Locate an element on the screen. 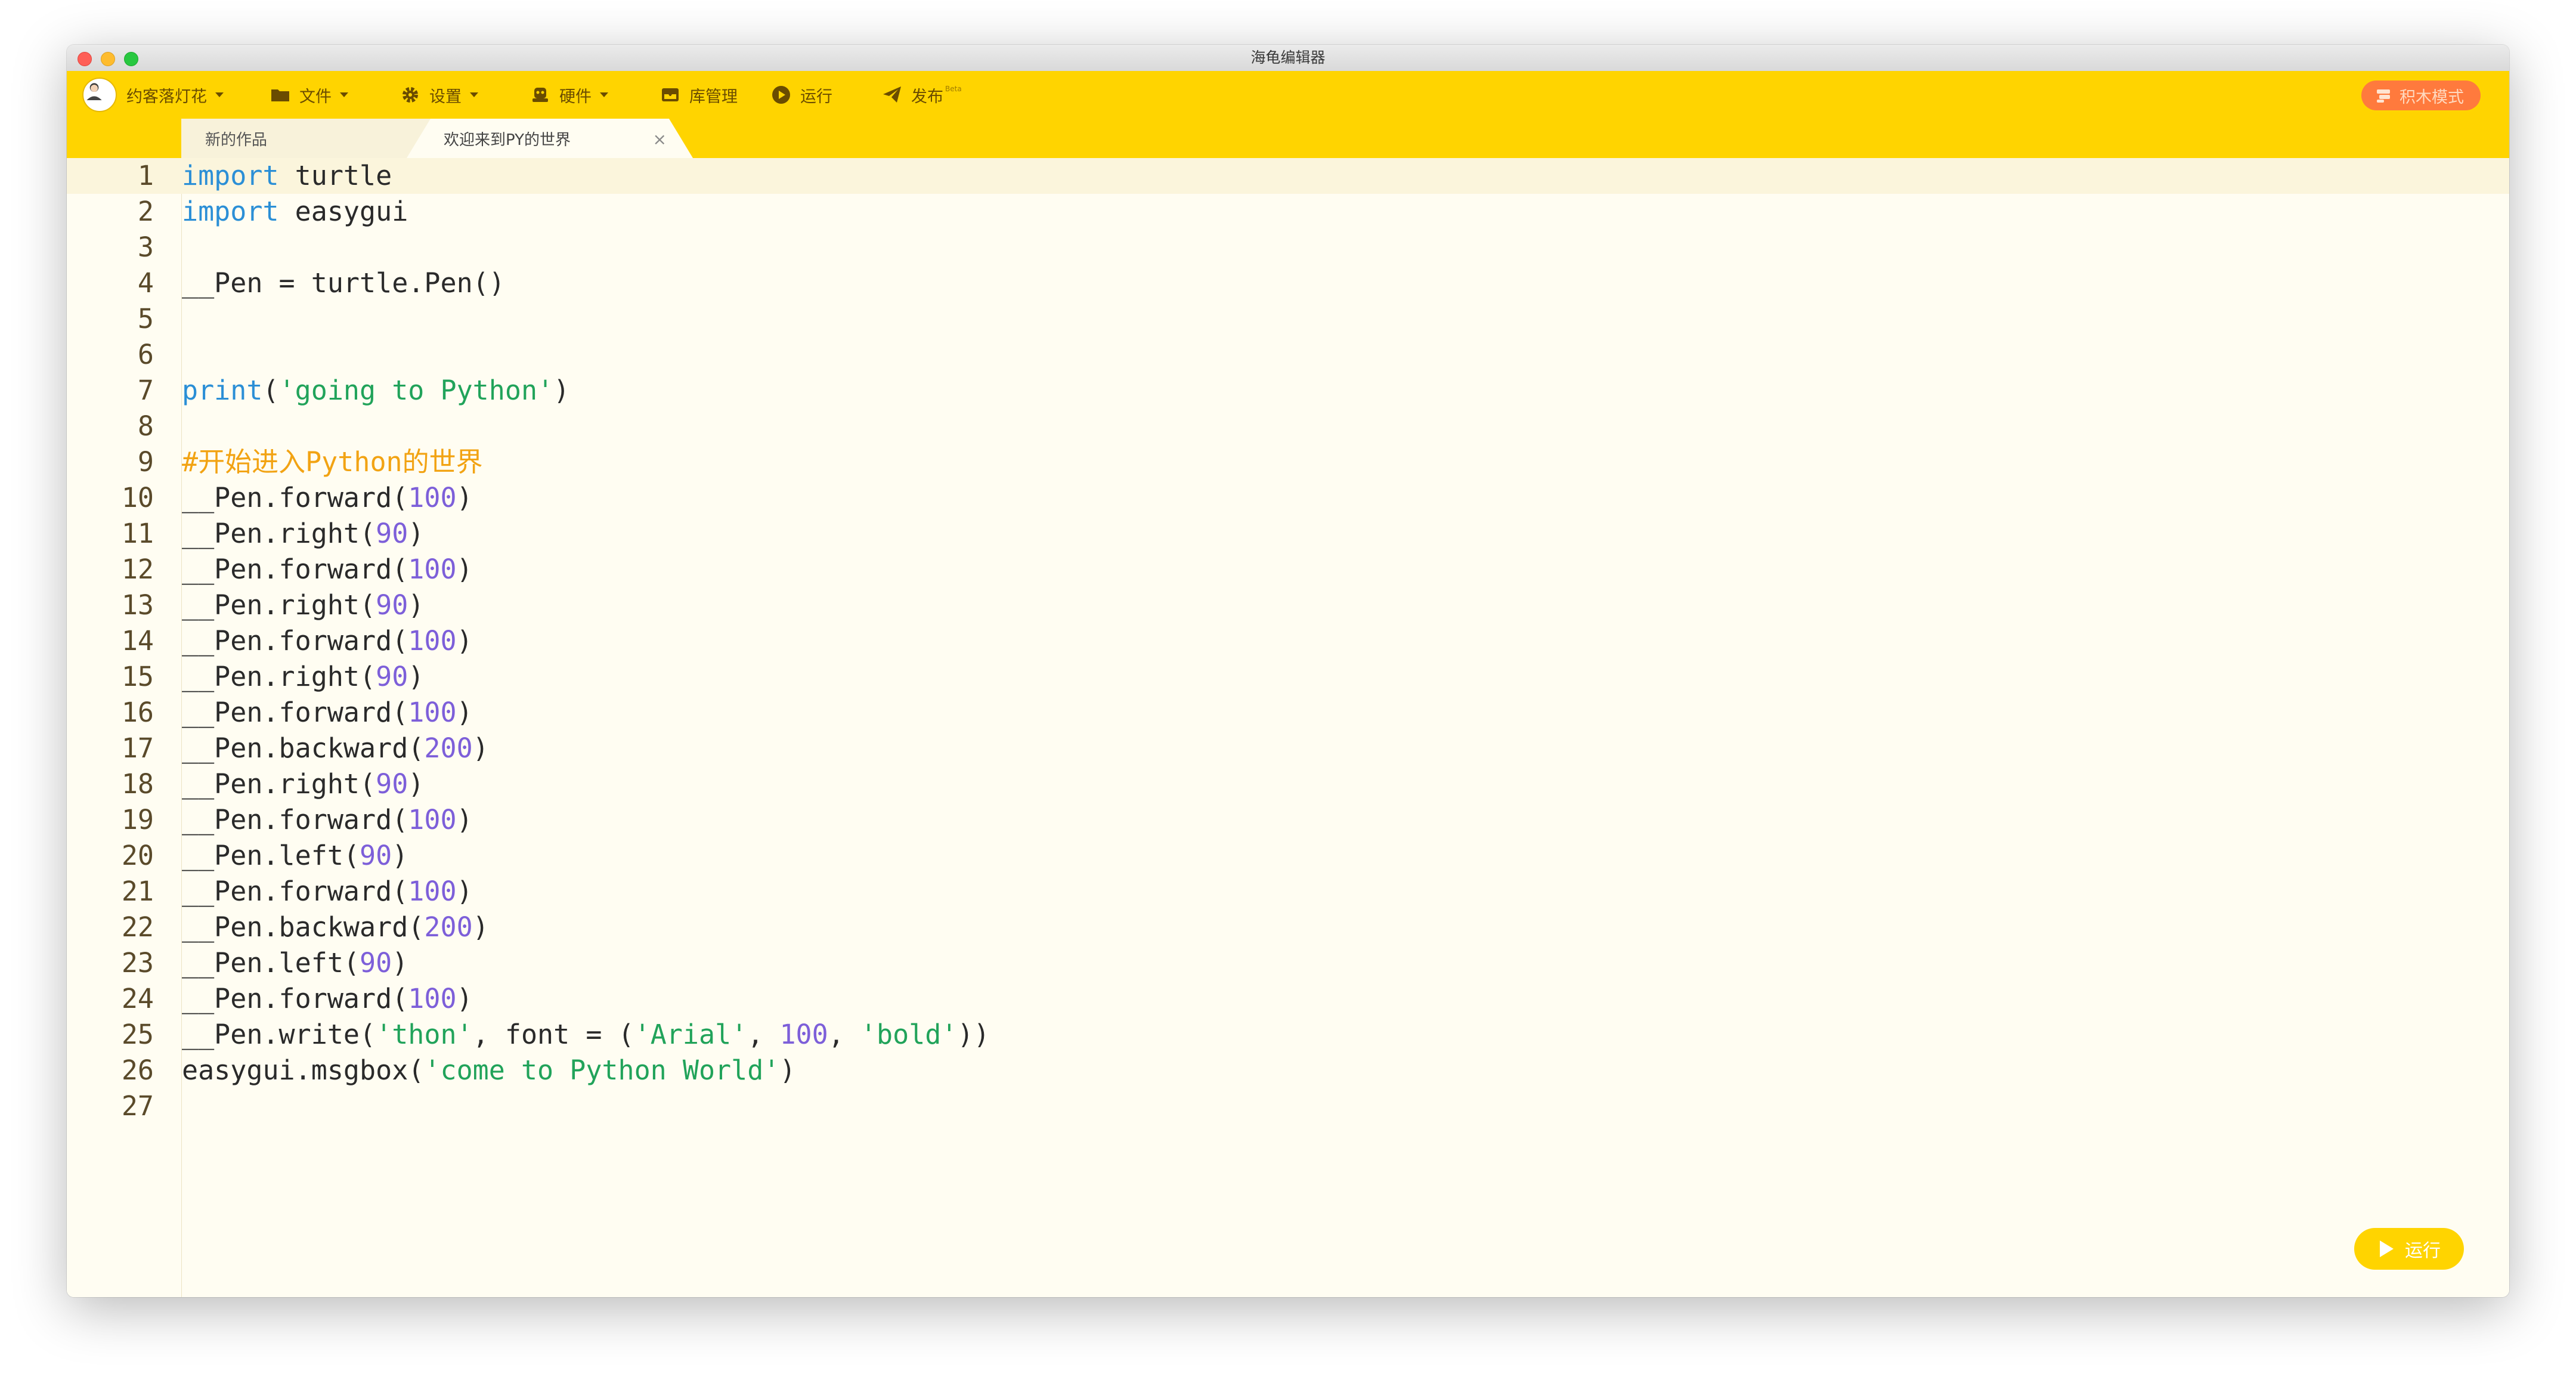 Image resolution: width=2576 pixels, height=1386 pixels. hardware-icon is located at coordinates (540, 95).